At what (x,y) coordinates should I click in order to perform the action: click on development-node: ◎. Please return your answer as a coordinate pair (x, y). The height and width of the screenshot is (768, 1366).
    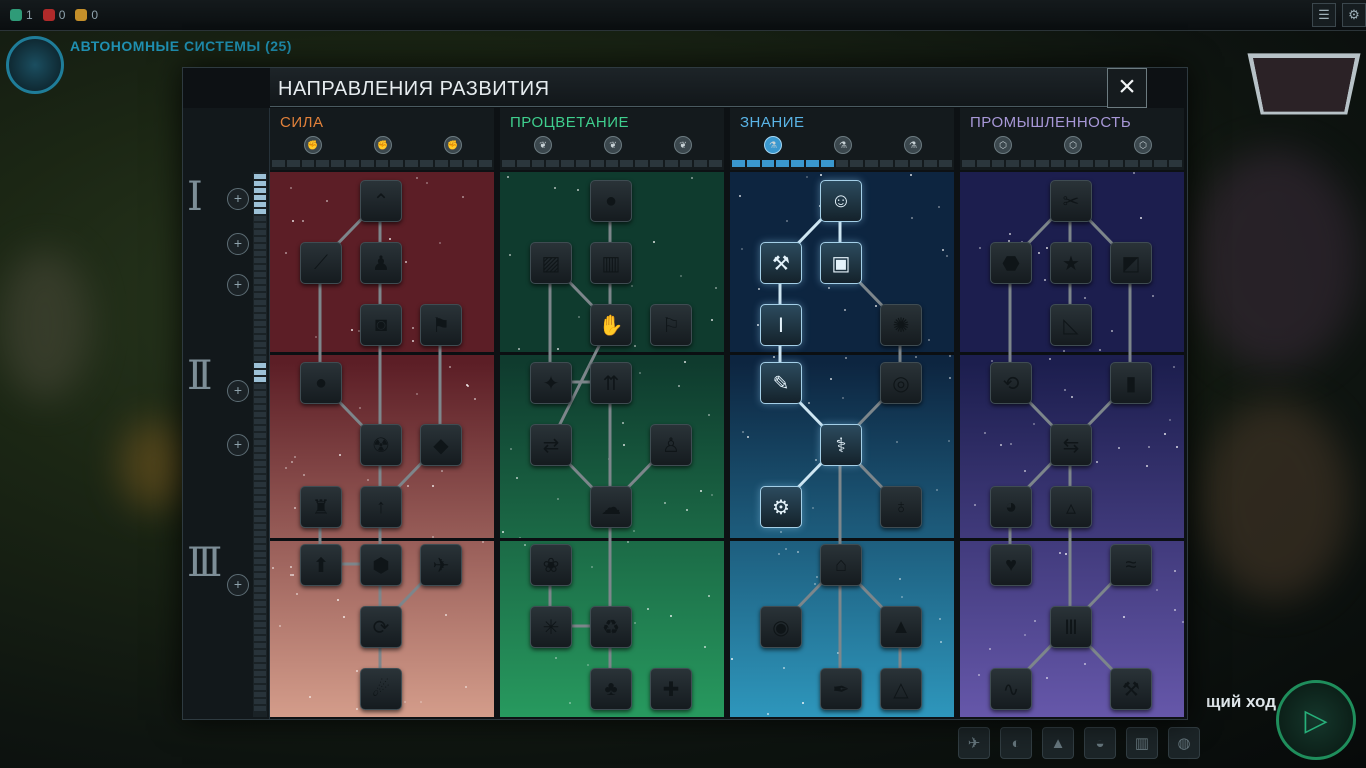
    Looking at the image, I should click on (901, 383).